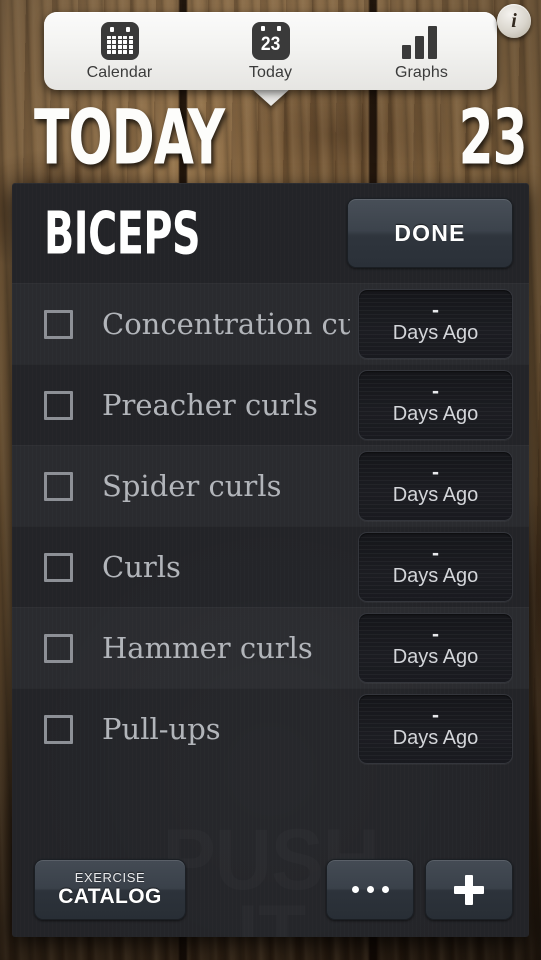  I want to click on page-title: TODAY, so click(129, 137).